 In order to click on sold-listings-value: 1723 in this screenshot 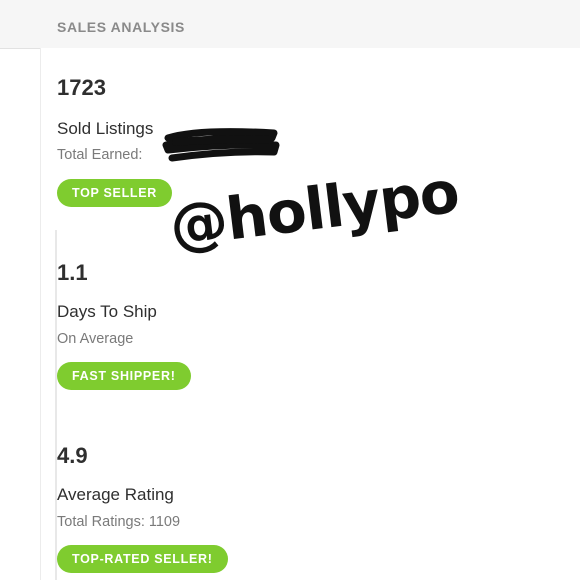, I will do `click(81, 87)`.